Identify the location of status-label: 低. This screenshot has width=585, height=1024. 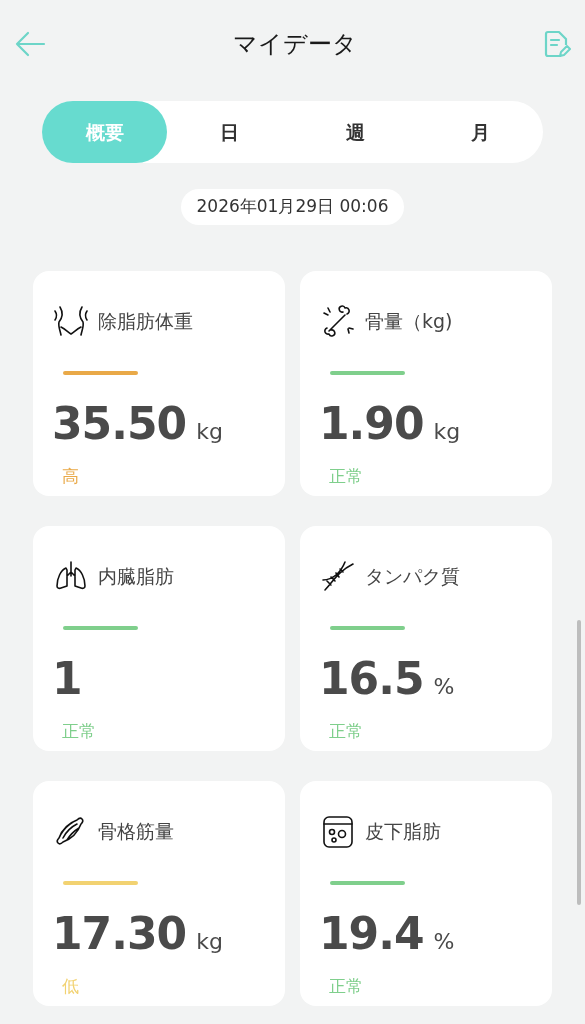
(70, 985).